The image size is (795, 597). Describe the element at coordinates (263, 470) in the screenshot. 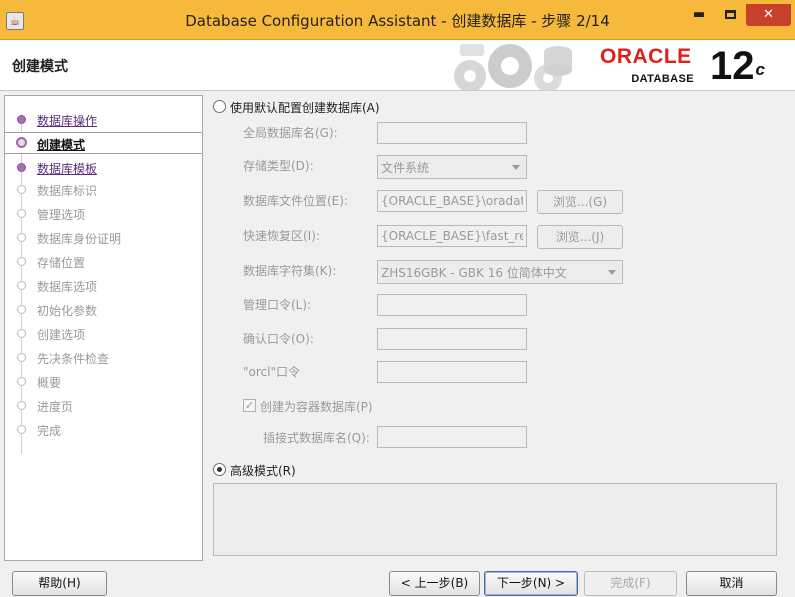

I see `advanced-mode-label: 高级模式(R)` at that location.